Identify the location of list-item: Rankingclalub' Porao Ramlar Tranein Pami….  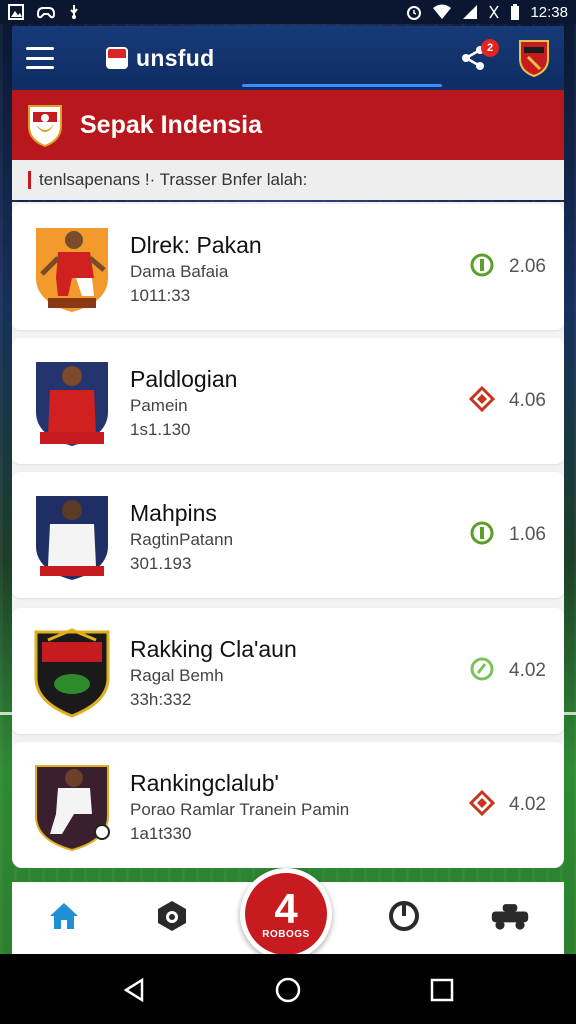
(288, 805).